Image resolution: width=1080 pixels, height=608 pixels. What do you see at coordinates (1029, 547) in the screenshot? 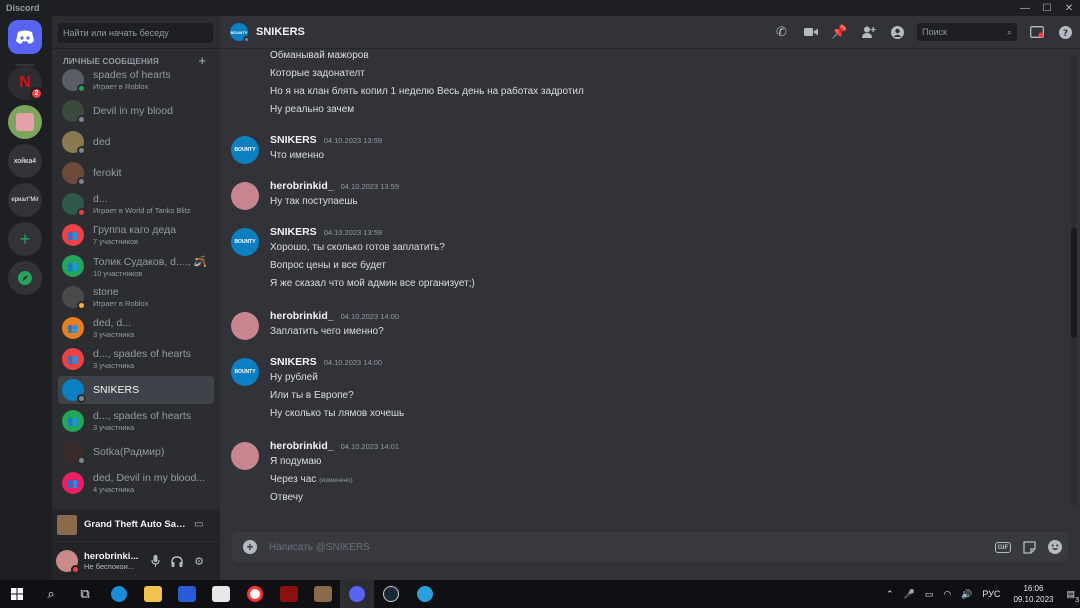
I see `sticker-icon` at bounding box center [1029, 547].